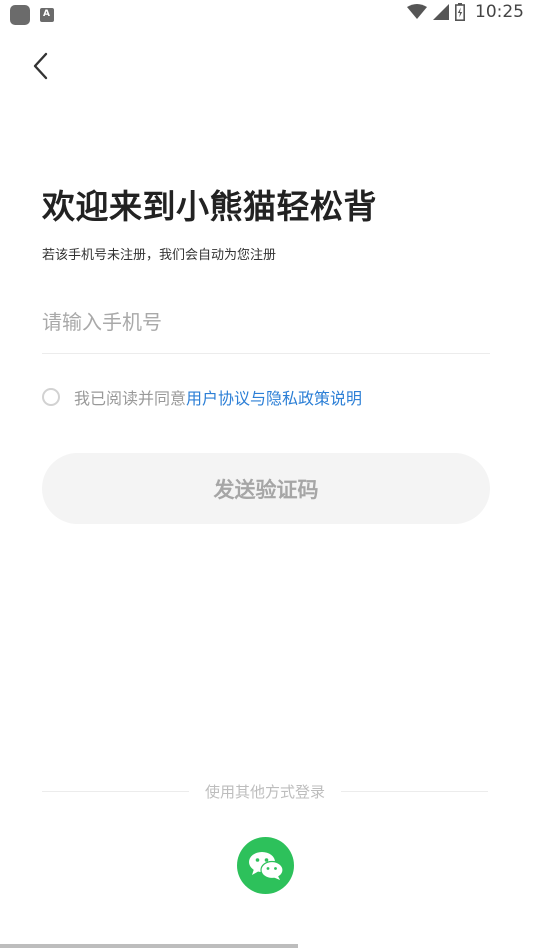 The height and width of the screenshot is (950, 534). I want to click on status-notification-icons, so click(32, 15).